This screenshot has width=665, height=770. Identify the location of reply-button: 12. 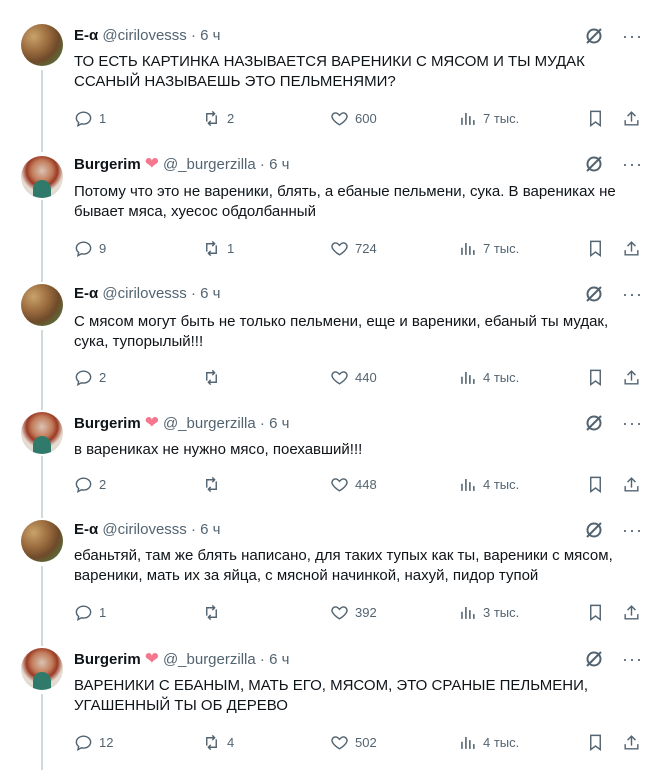
(93, 742).